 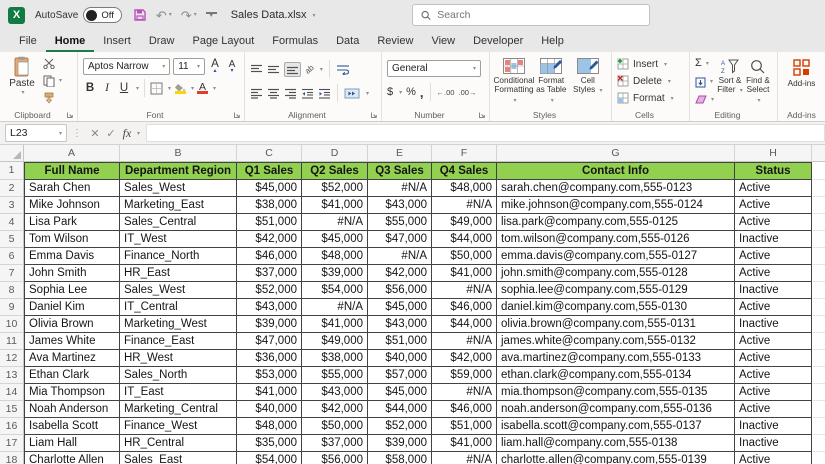 What do you see at coordinates (273, 15) in the screenshot?
I see `document-title: Sales Data.xlsx ▾` at bounding box center [273, 15].